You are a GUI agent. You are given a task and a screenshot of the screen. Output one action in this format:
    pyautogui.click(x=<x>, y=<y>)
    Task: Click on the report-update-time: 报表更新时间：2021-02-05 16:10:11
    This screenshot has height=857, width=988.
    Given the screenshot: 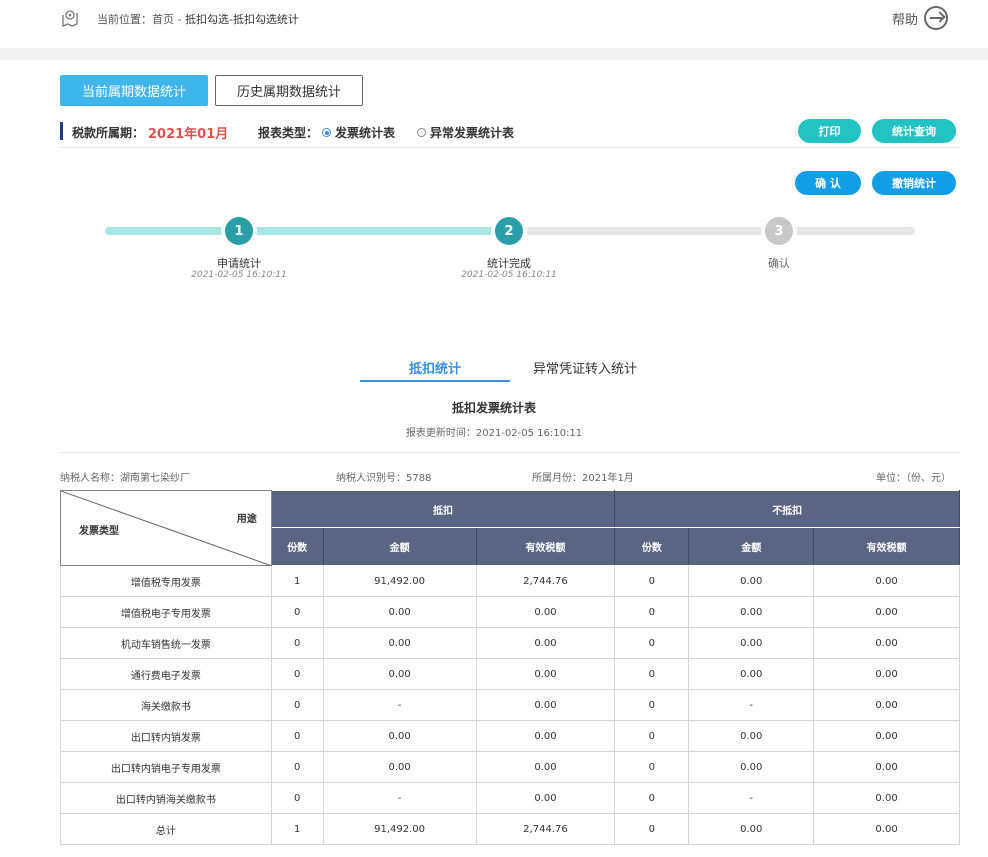 What is the action you would take?
    pyautogui.click(x=494, y=431)
    